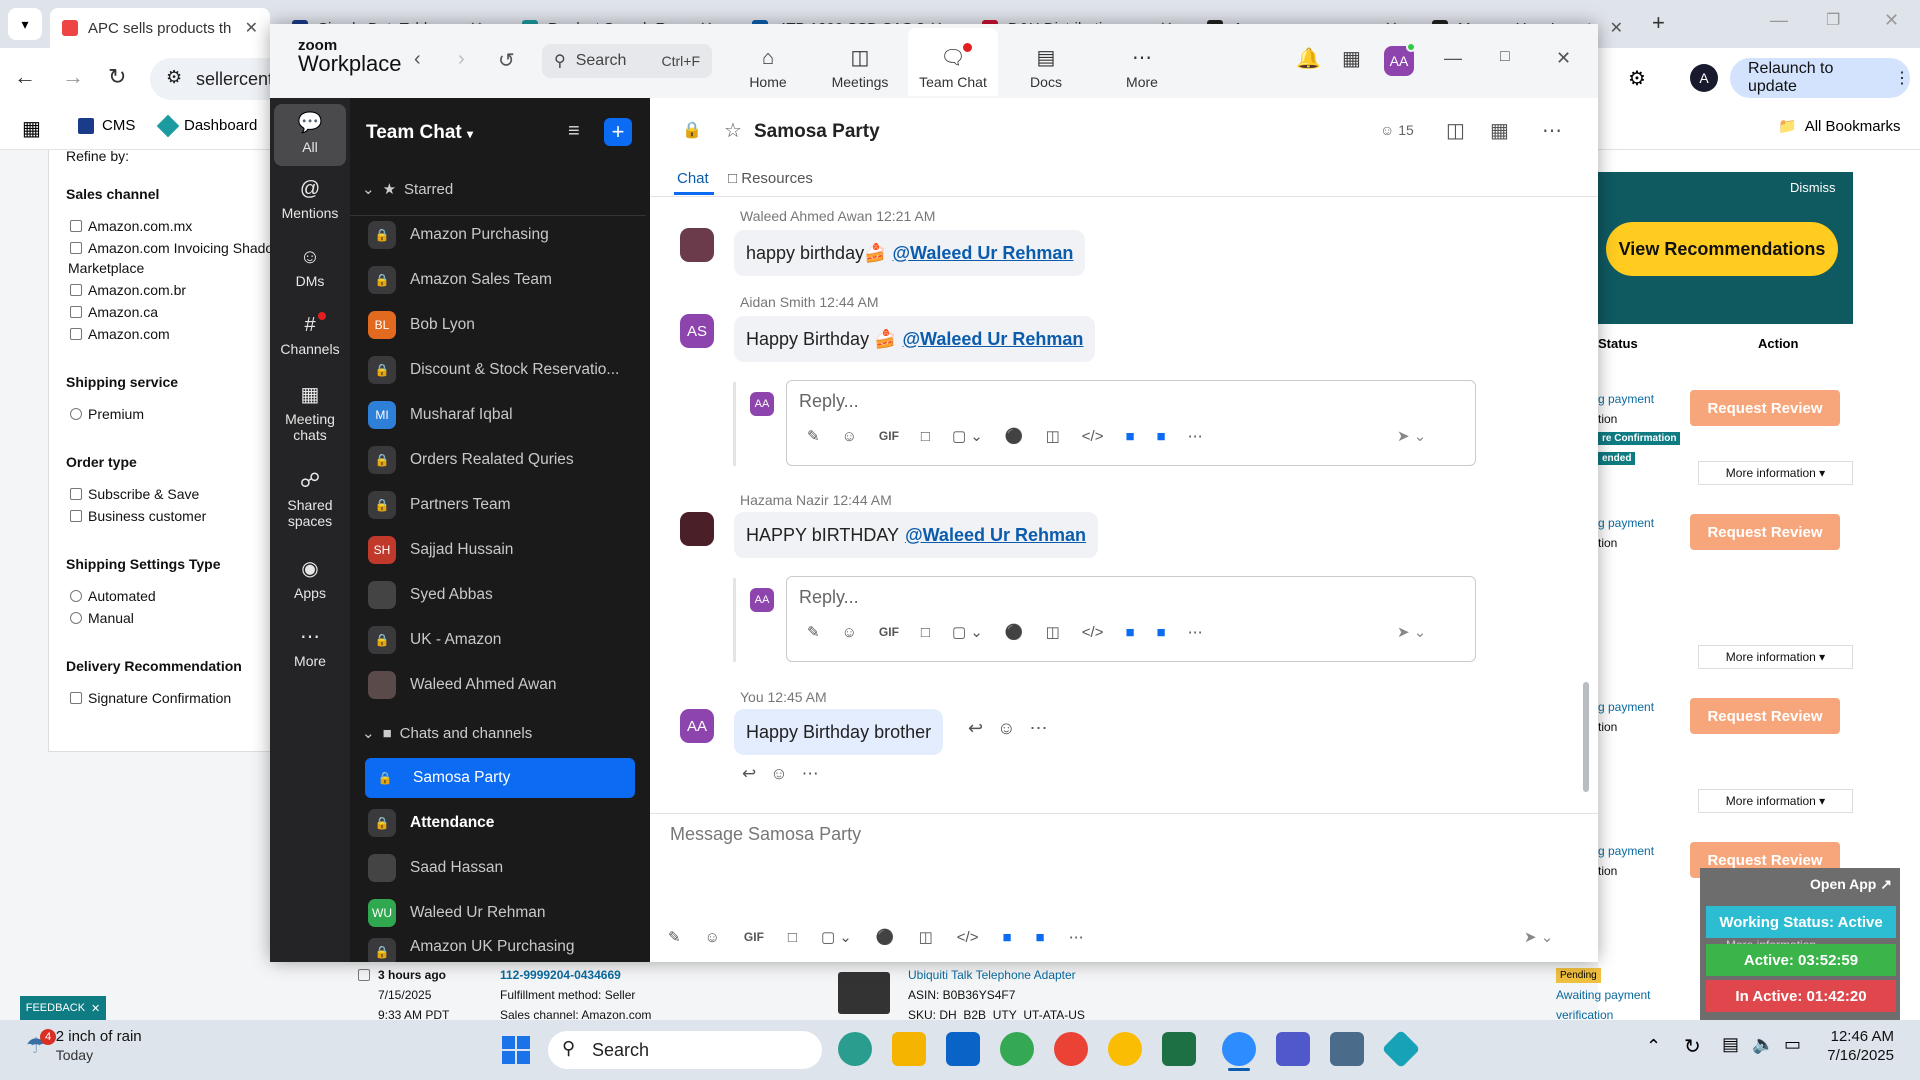  What do you see at coordinates (310, 578) in the screenshot?
I see `rail-apps: ◉ Apps` at bounding box center [310, 578].